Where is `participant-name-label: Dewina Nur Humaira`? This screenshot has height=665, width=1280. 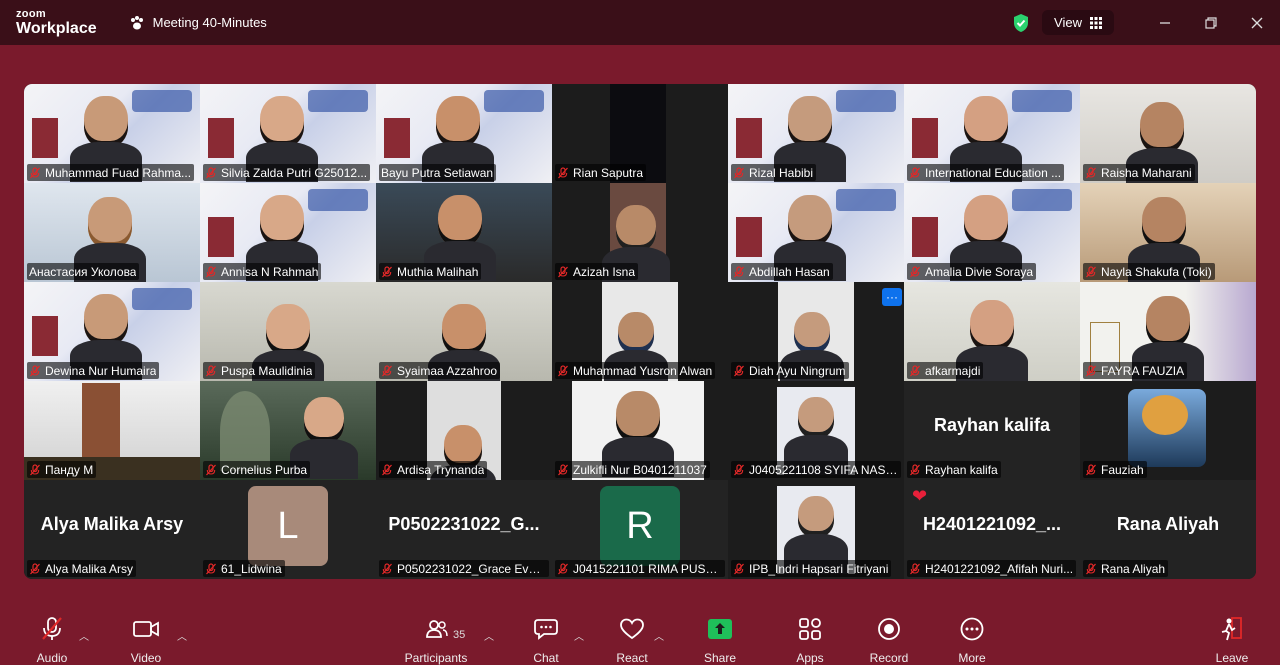
participant-name-label: Dewina Nur Humaira is located at coordinates (93, 370).